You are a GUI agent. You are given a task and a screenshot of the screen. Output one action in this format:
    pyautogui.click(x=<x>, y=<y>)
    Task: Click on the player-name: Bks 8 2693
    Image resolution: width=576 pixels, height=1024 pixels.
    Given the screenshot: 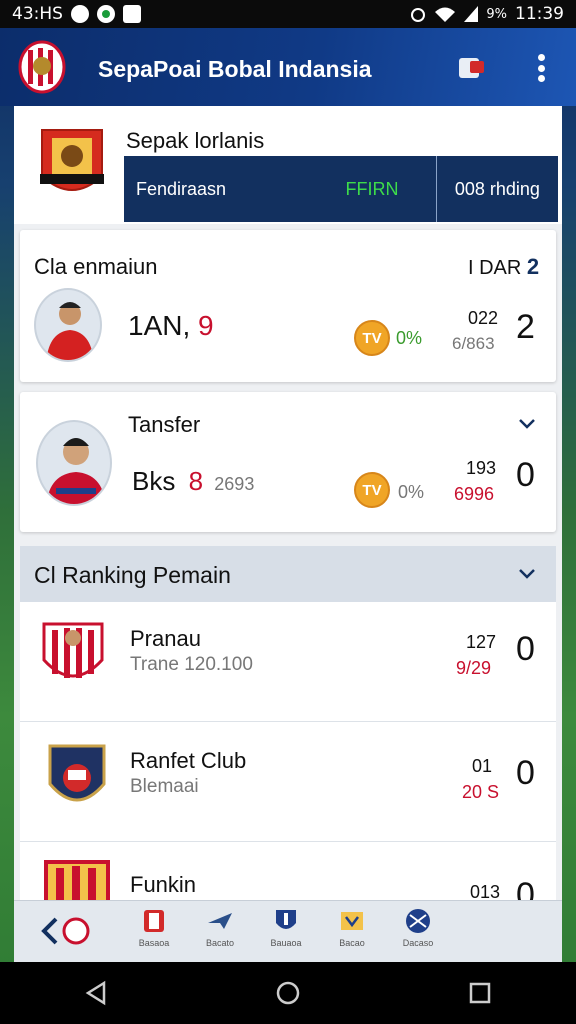 What is the action you would take?
    pyautogui.click(x=193, y=481)
    